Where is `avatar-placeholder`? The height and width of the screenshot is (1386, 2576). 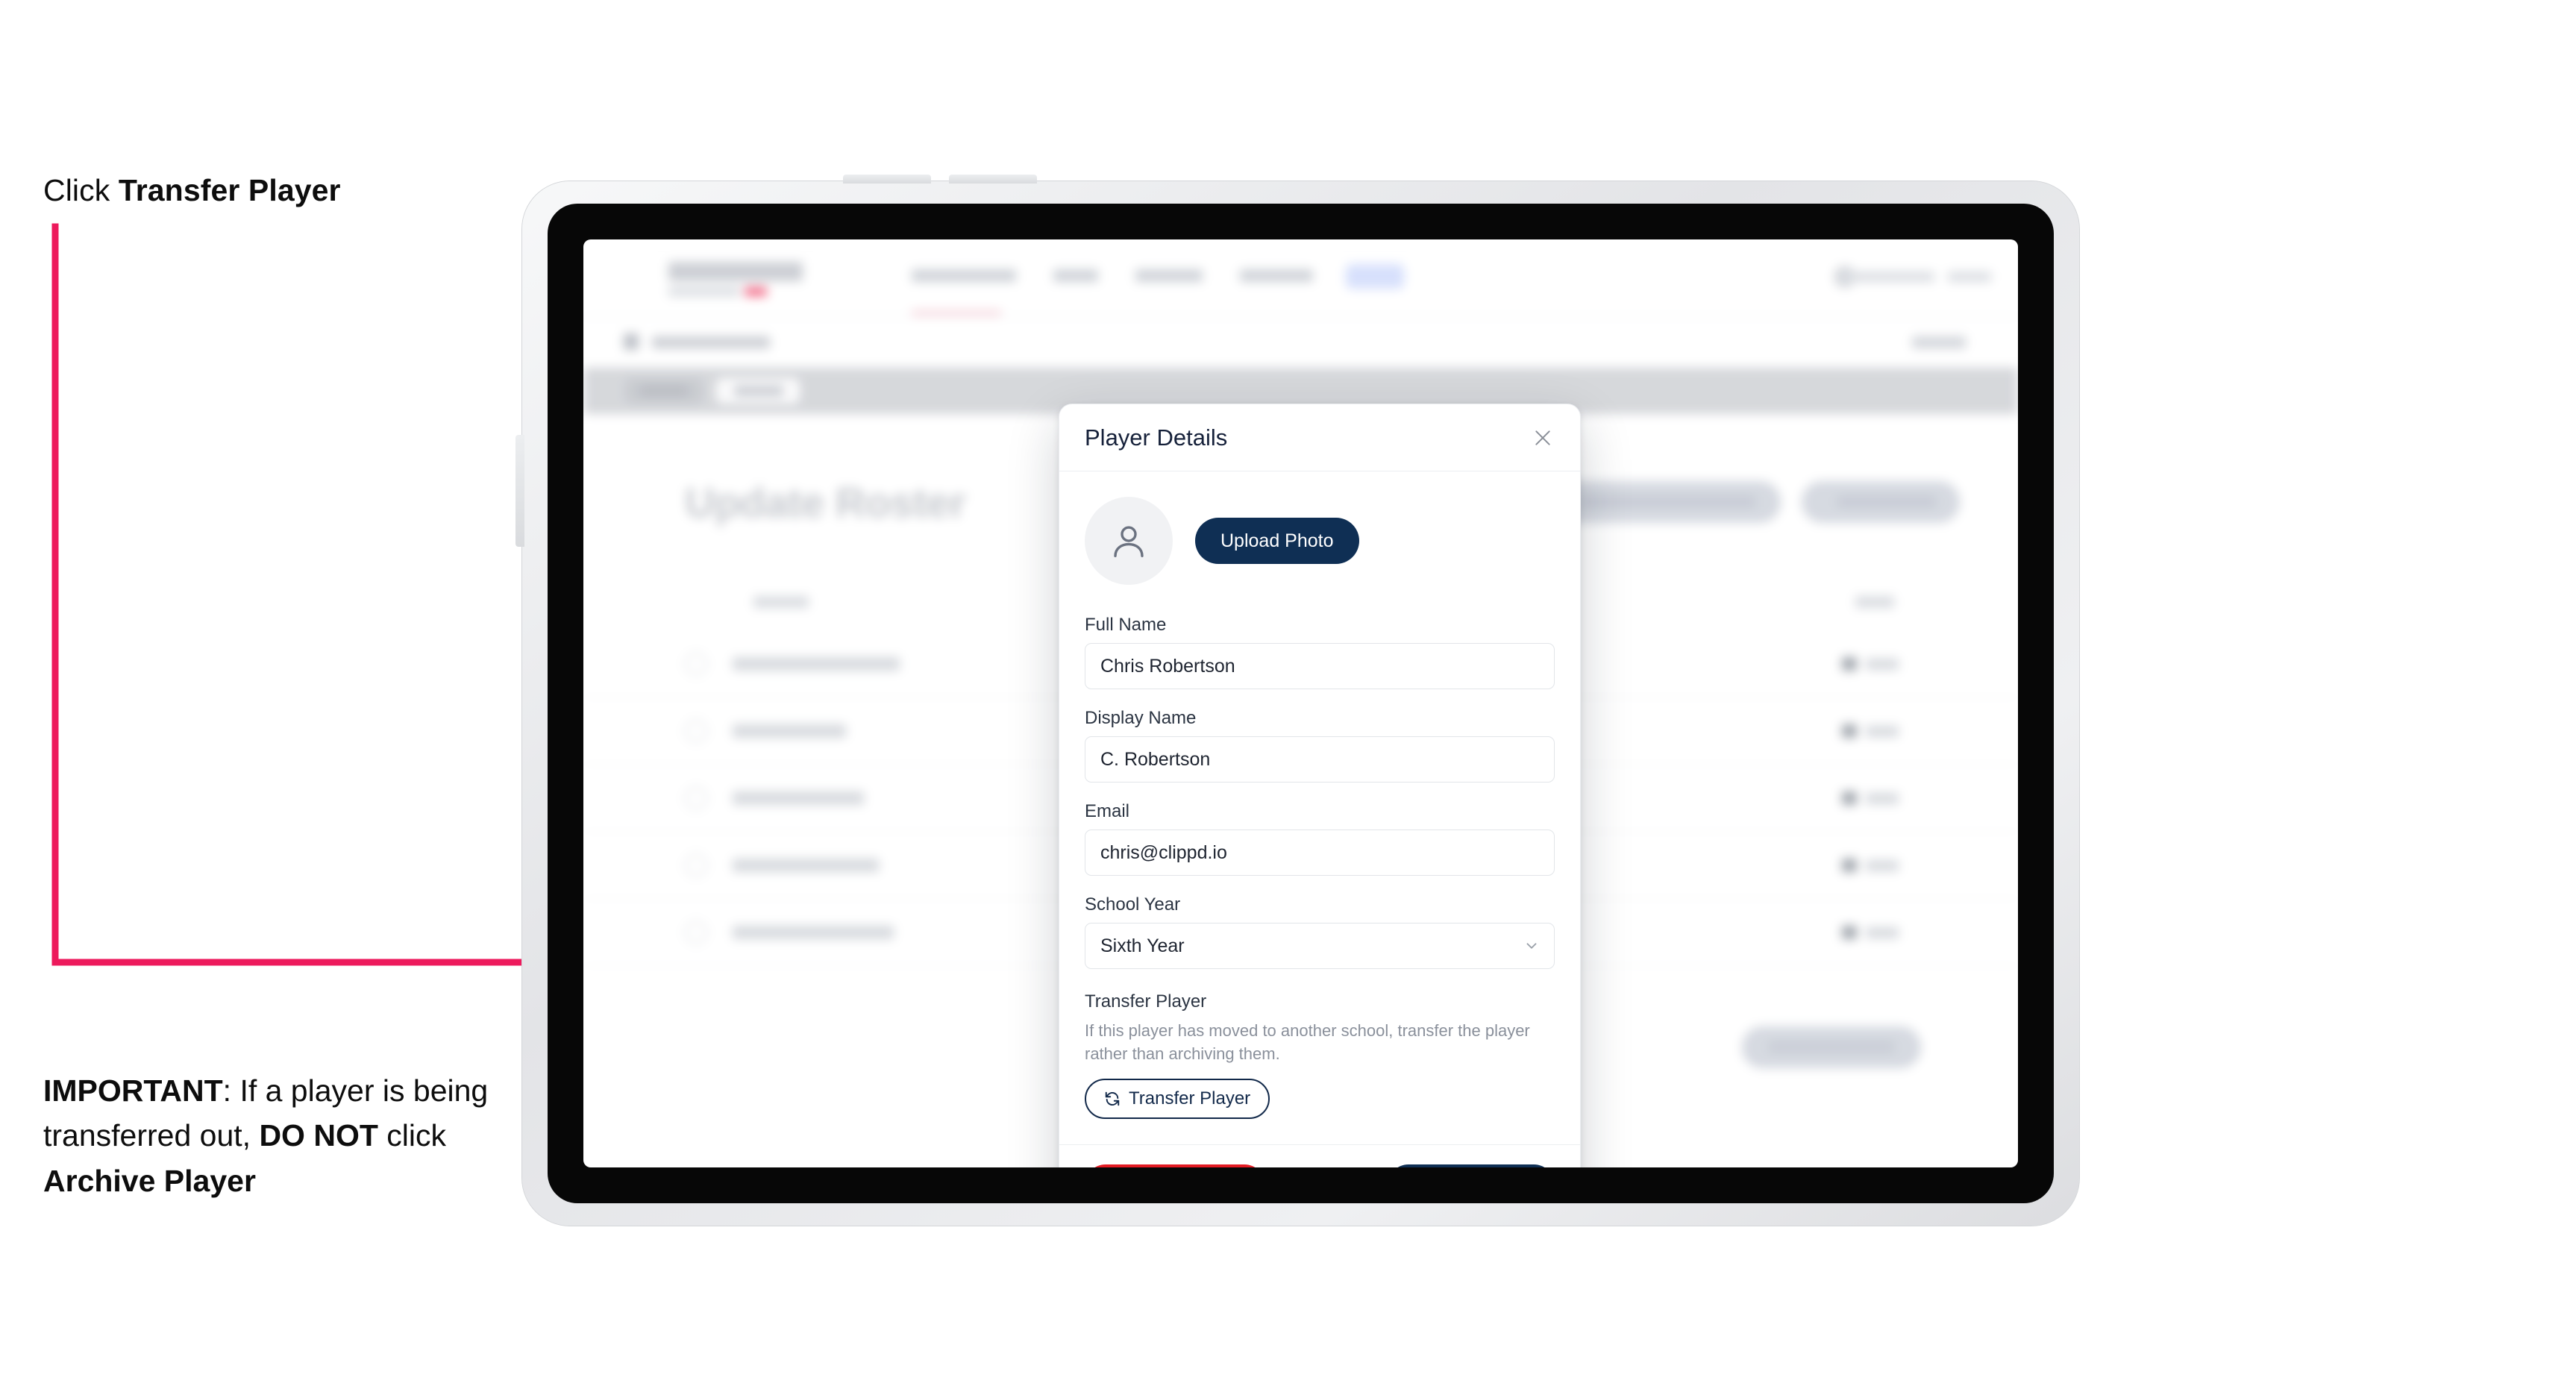
avatar-placeholder is located at coordinates (1129, 541).